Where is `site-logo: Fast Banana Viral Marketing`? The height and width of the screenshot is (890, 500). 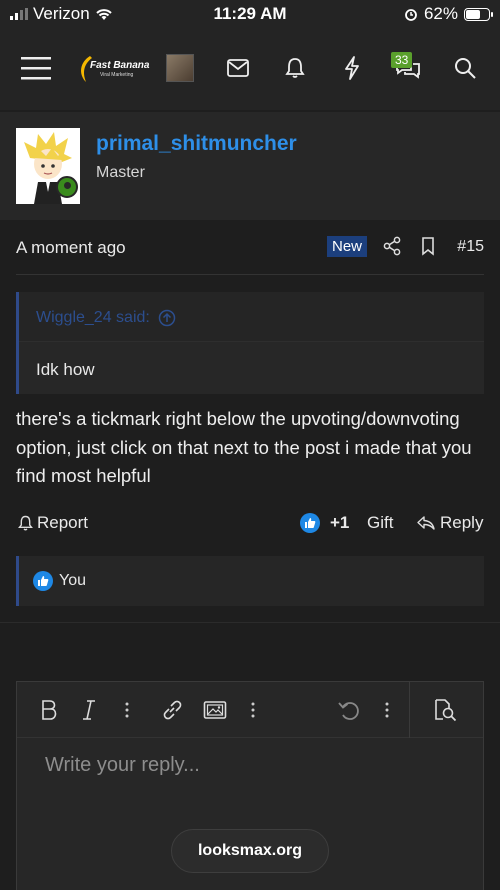
site-logo: Fast Banana Viral Marketing is located at coordinates (116, 70).